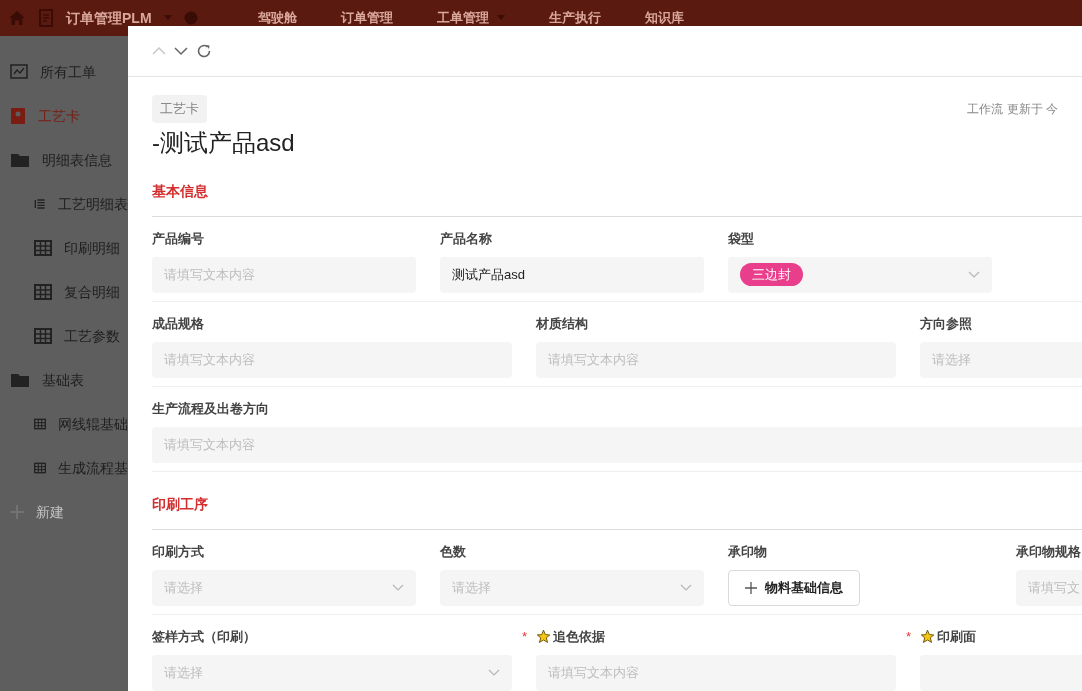  I want to click on sidebar-item: 工艺明细表, so click(64, 204).